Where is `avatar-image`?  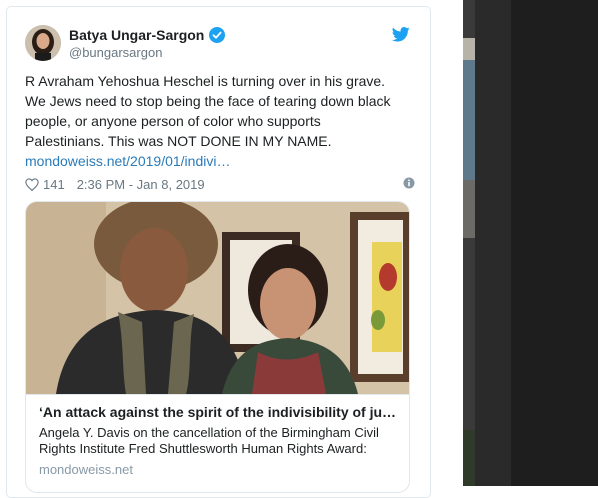
avatar-image is located at coordinates (43, 43).